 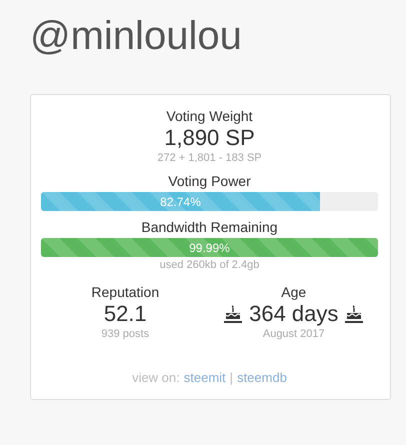 What do you see at coordinates (209, 227) in the screenshot?
I see `bar-label: Bandwidth Remaining` at bounding box center [209, 227].